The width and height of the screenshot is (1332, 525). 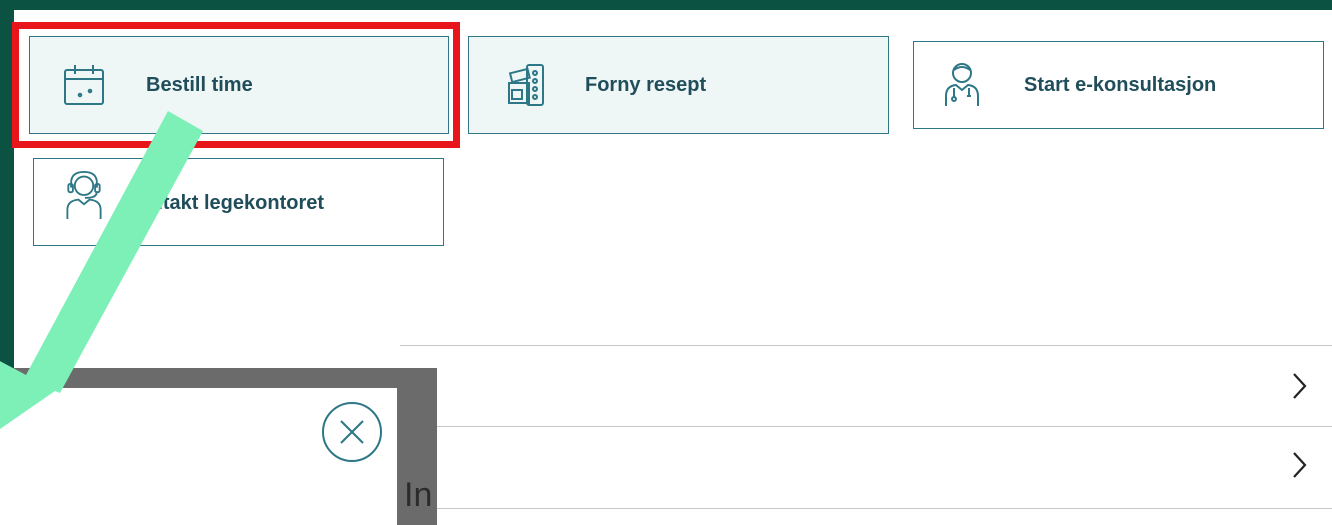 I want to click on renew-prescription-label: Forny resept, so click(x=646, y=85).